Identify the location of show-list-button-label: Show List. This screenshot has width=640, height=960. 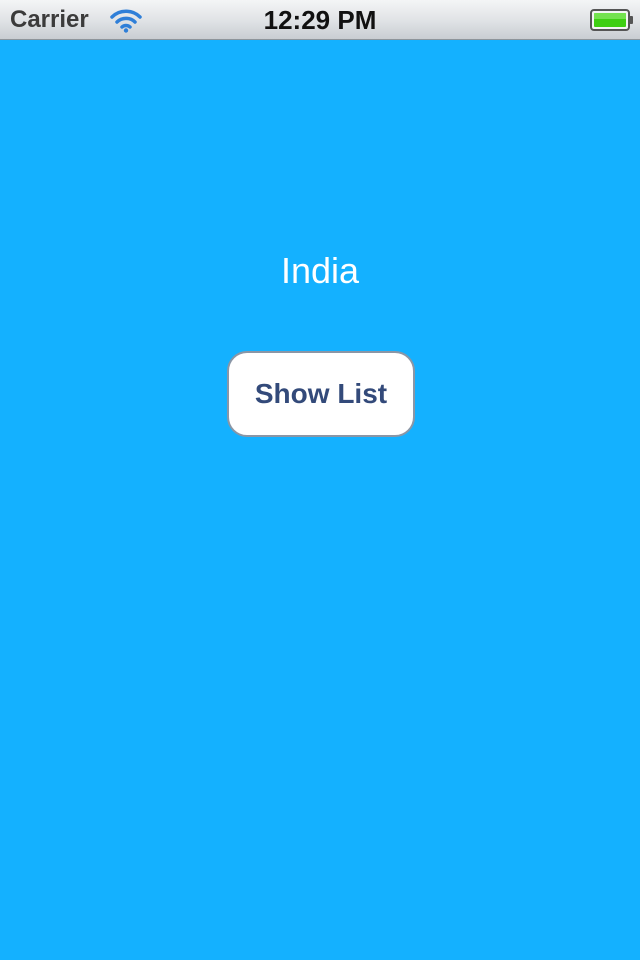
(321, 393).